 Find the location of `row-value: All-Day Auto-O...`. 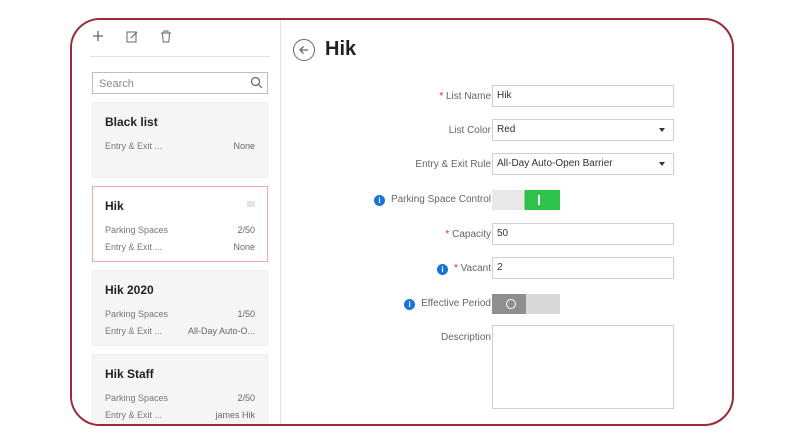

row-value: All-Day Auto-O... is located at coordinates (221, 331).